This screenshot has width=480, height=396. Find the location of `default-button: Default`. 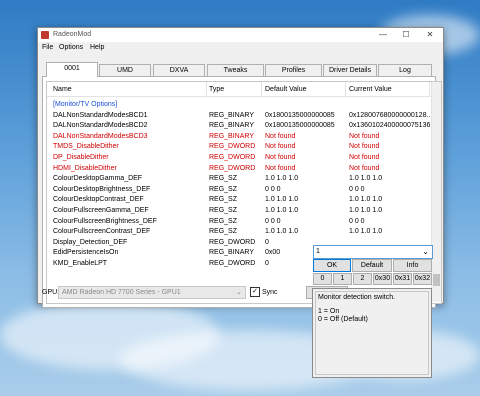

default-button: Default is located at coordinates (372, 265).